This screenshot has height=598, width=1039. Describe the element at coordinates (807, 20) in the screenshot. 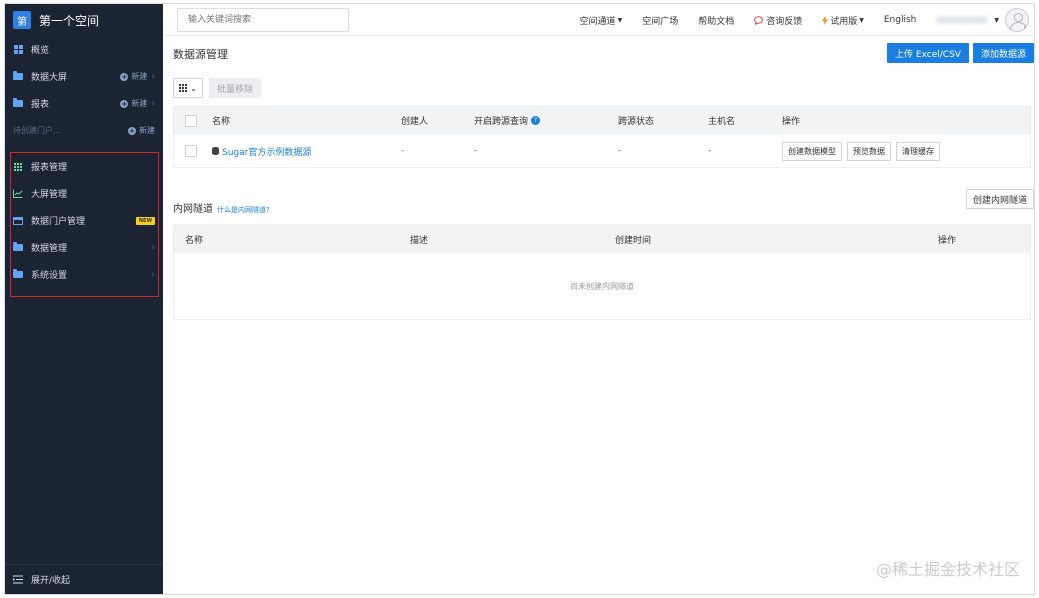

I see `top-links: 空间通道 ▼ 空间广场 帮助文档 咨询反馈 试用版 ▼ English ▼` at that location.